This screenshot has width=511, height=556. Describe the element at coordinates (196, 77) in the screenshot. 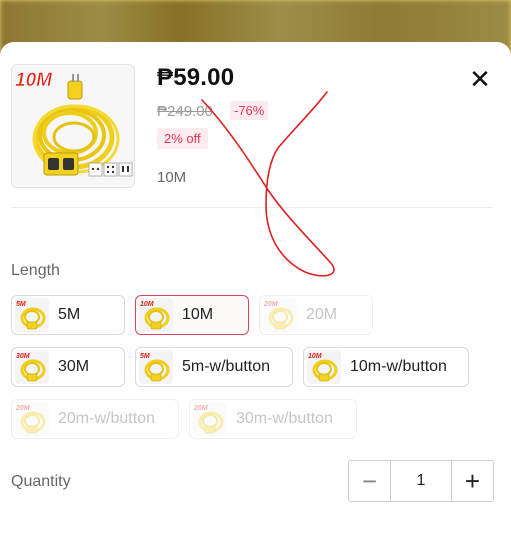

I see `current-price: ₱59.00` at that location.